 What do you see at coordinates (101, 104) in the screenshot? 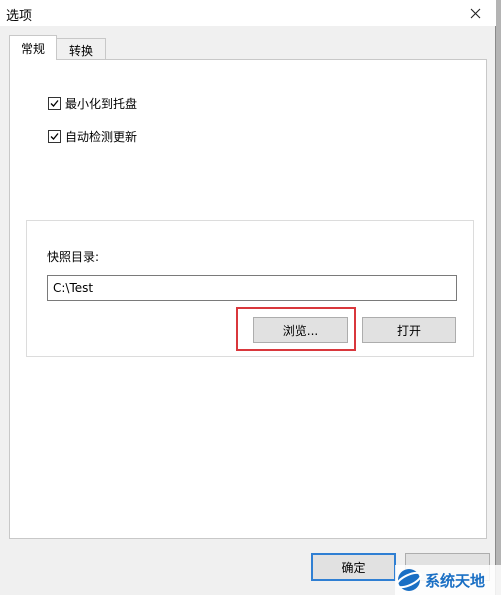
I see `minimize-to-tray-label: 最小化到托盘` at bounding box center [101, 104].